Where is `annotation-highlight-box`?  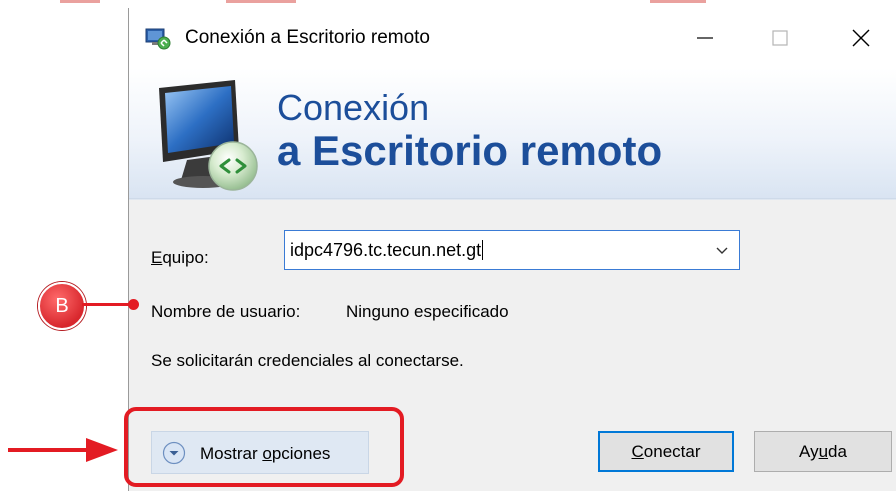
annotation-highlight-box is located at coordinates (264, 447).